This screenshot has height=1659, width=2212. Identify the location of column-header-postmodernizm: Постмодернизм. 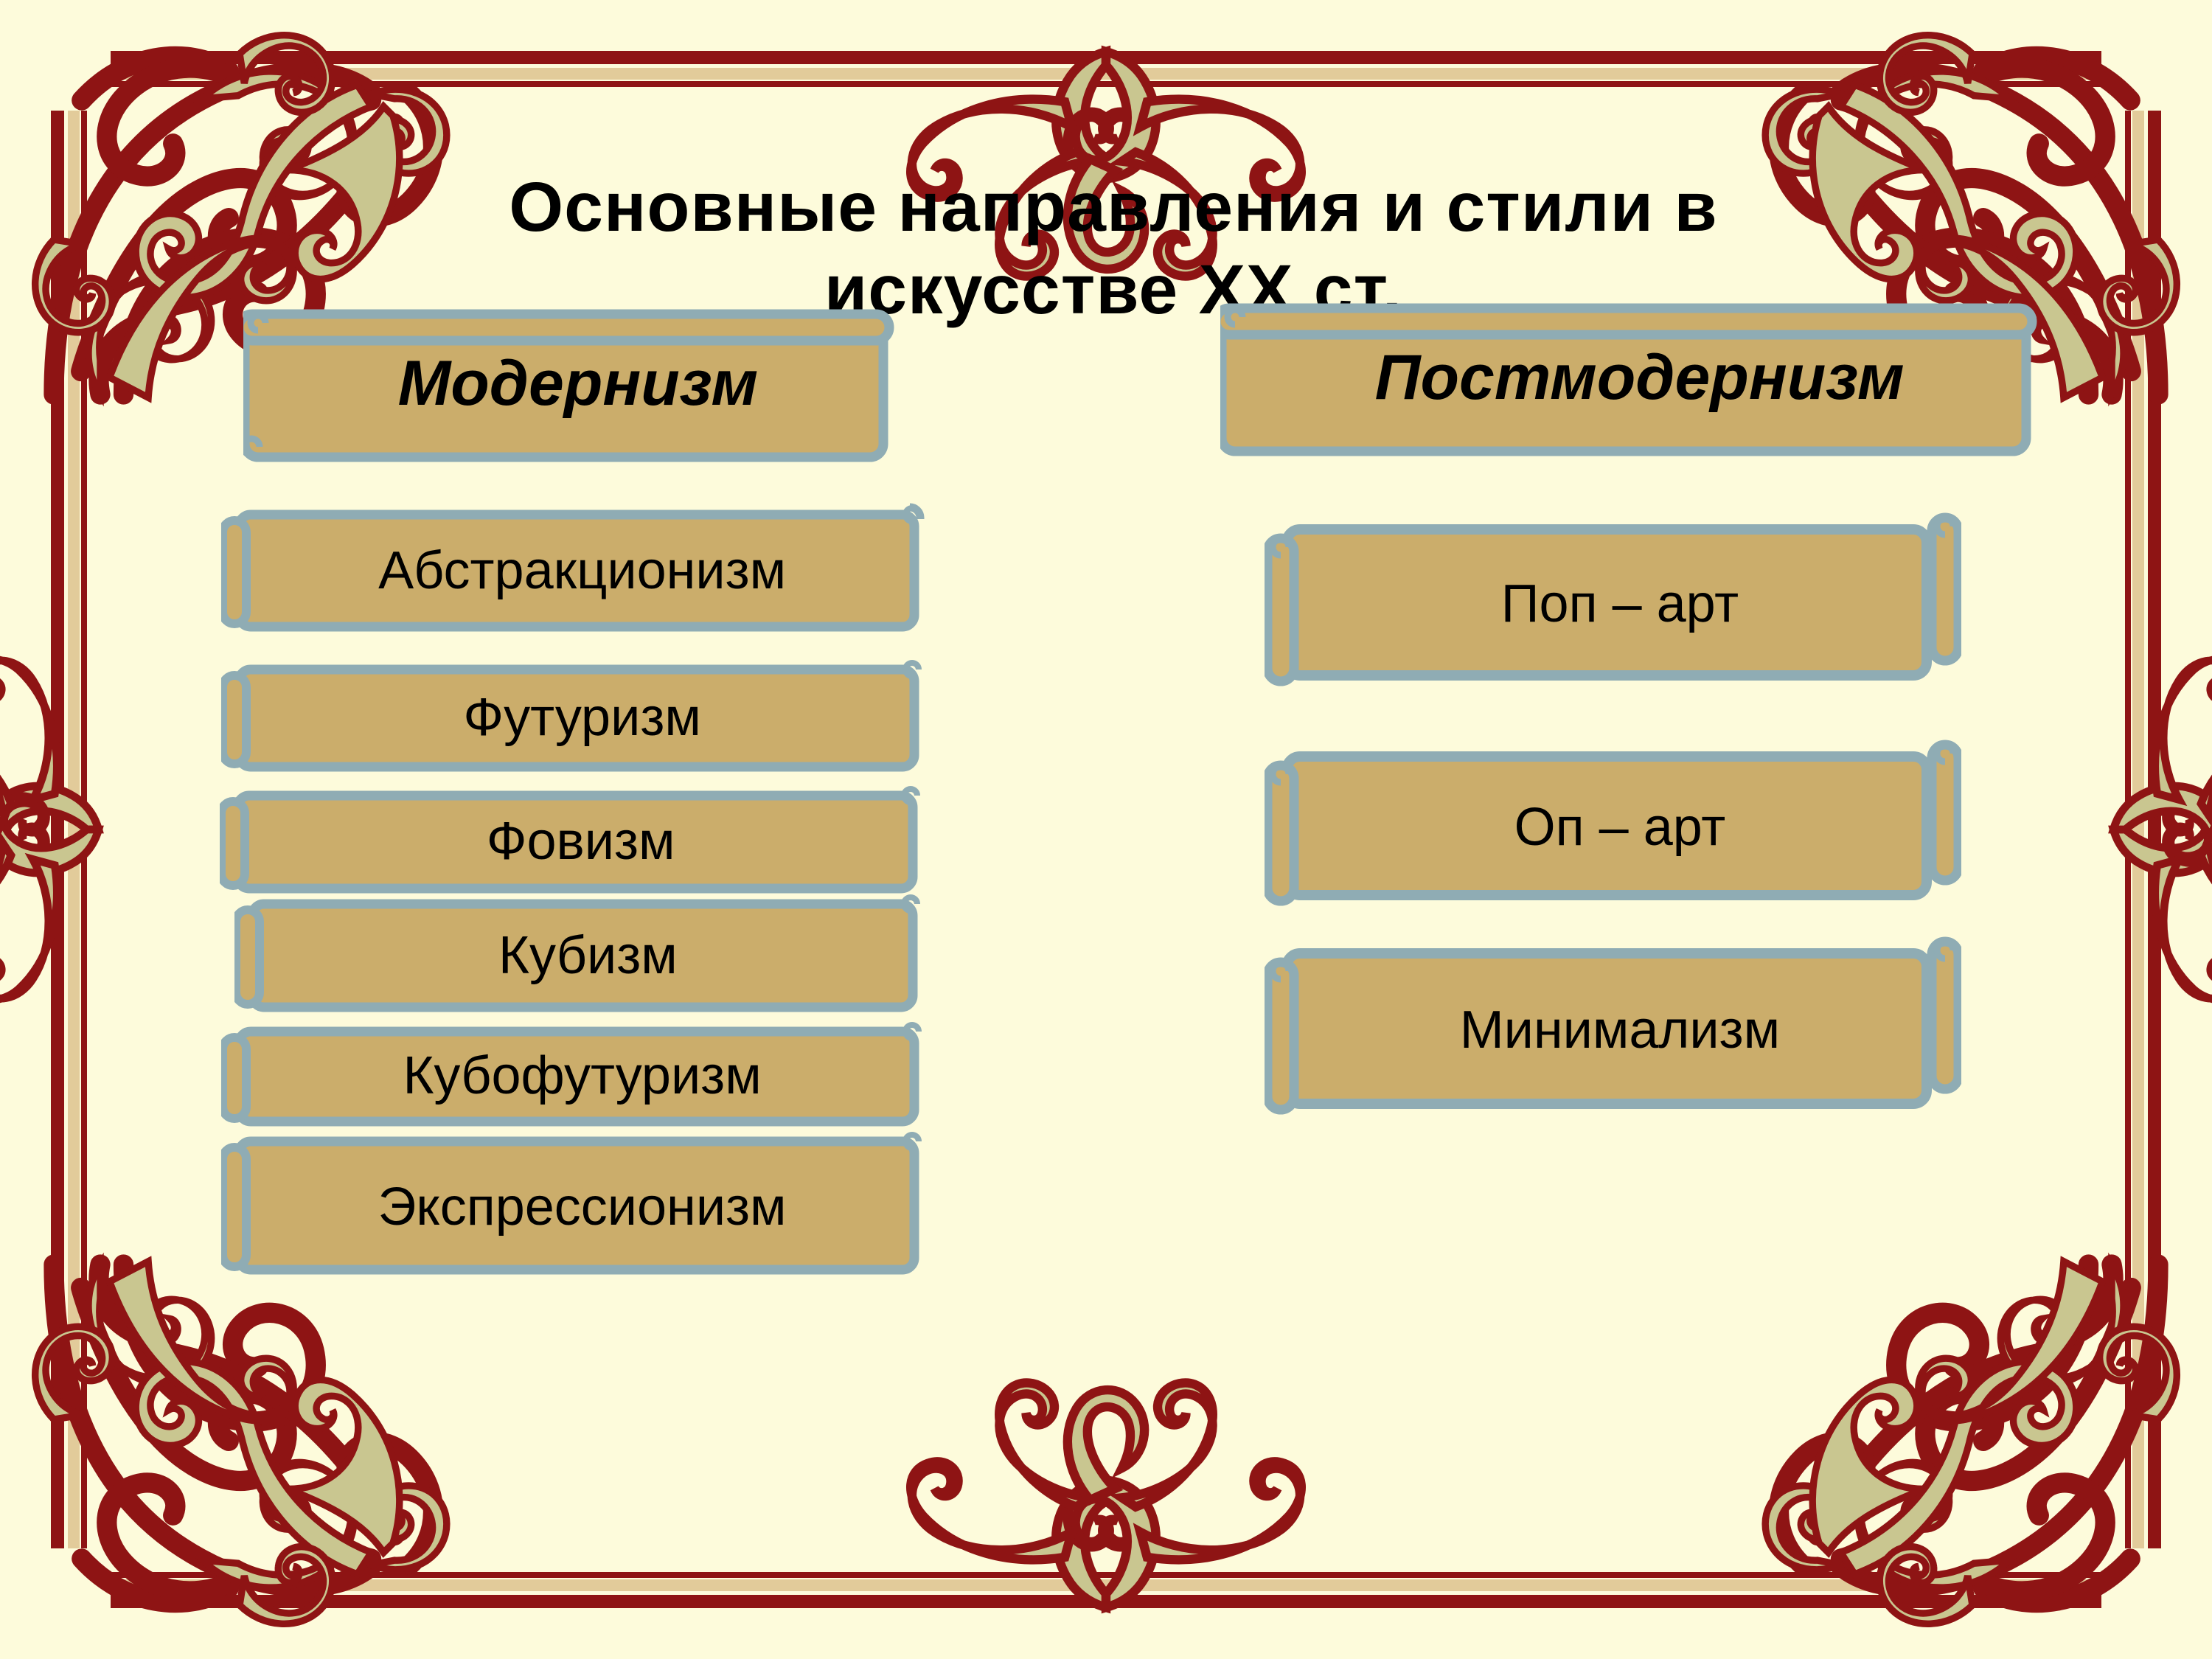
(1631, 377).